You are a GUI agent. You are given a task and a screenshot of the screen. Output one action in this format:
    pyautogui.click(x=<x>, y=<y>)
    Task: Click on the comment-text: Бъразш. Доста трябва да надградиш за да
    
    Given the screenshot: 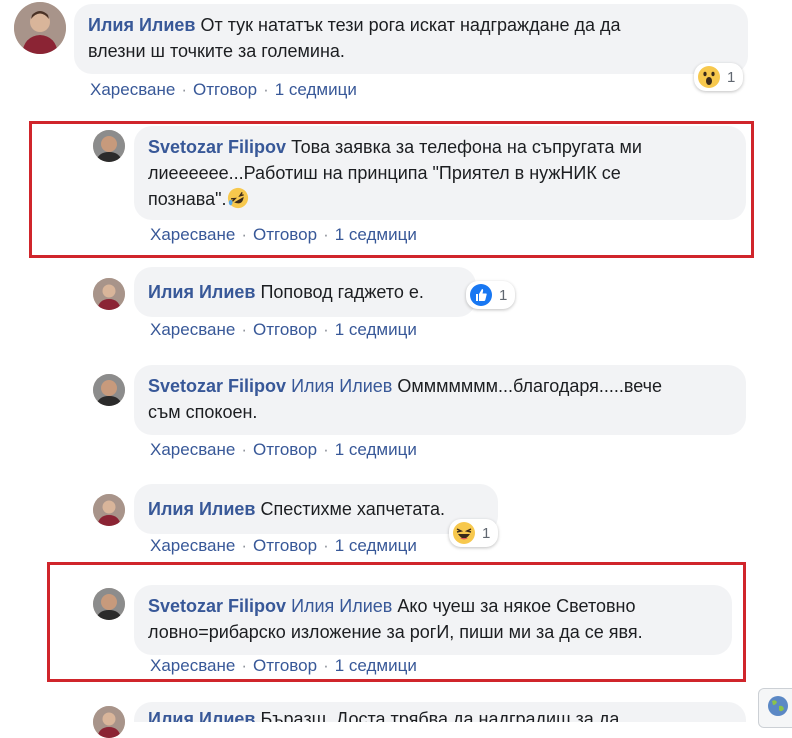 What is the action you would take?
    pyautogui.click(x=440, y=715)
    